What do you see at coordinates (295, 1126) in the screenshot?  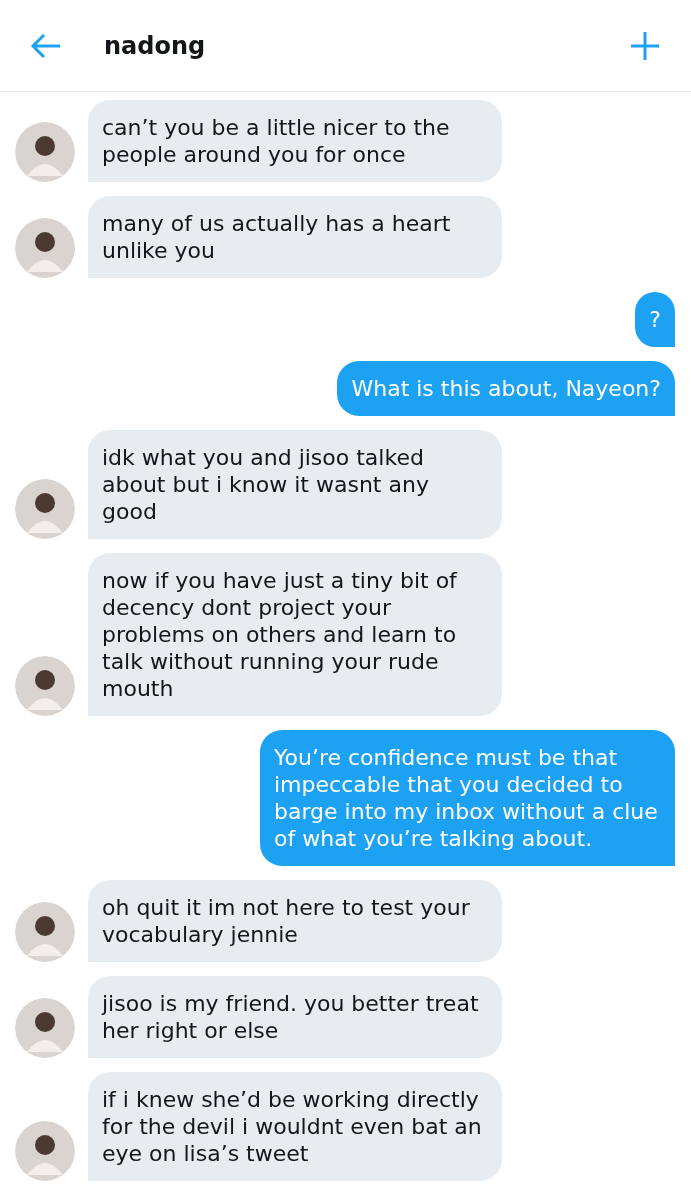 I see `message-bubble: if i knew she’d be working directly for the devil i wouldnt even bat an eye on lisa’s tweet` at bounding box center [295, 1126].